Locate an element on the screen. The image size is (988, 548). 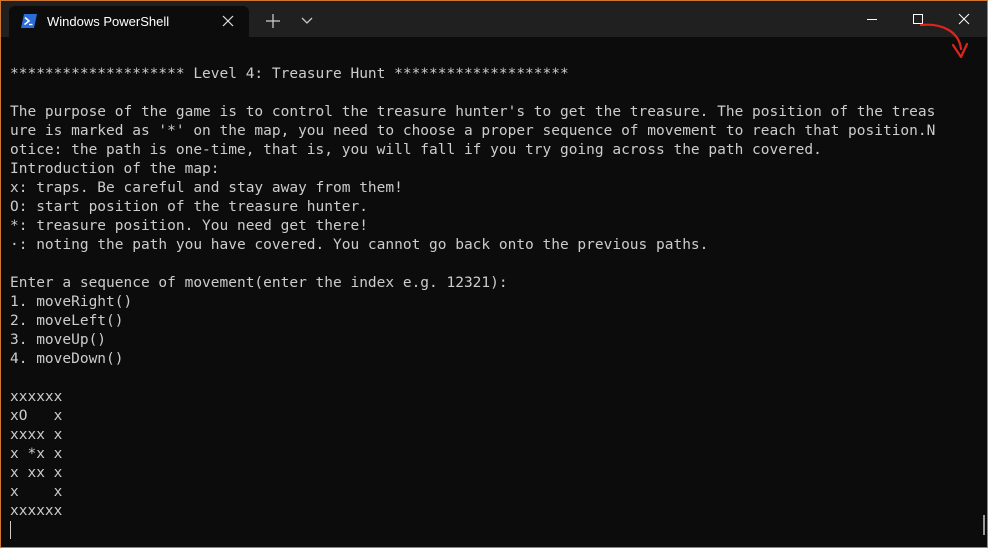
terminal-line: 2. moveLeft() is located at coordinates (67, 321).